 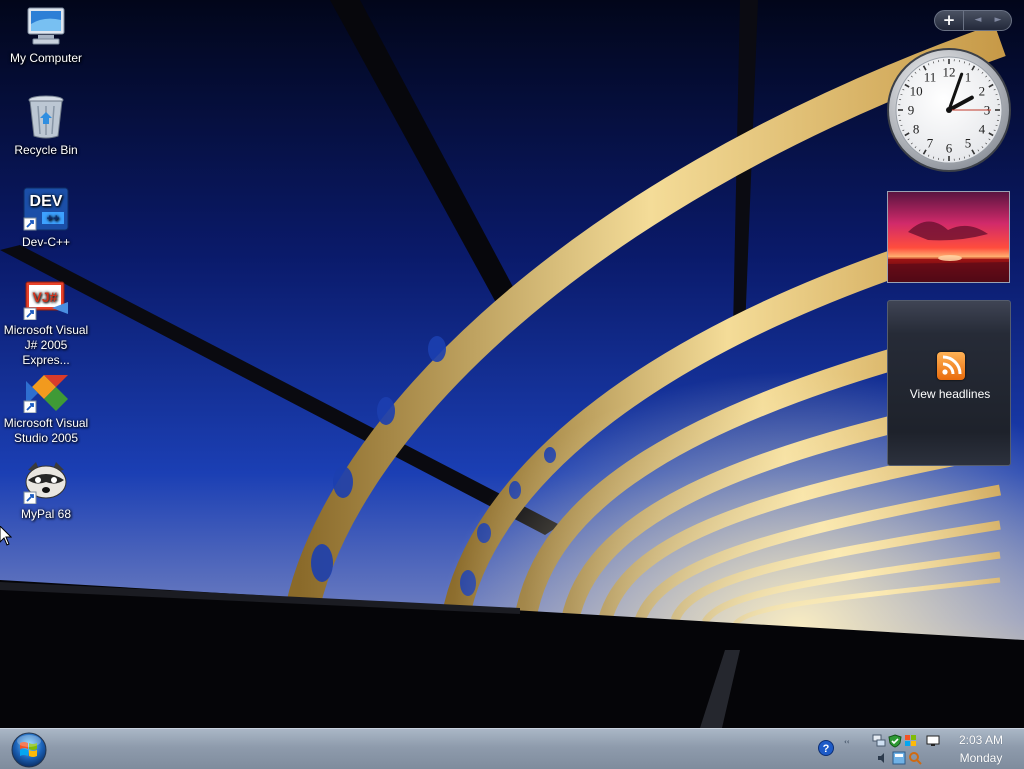 I want to click on vj-logo-text: VJ#, so click(x=45, y=297).